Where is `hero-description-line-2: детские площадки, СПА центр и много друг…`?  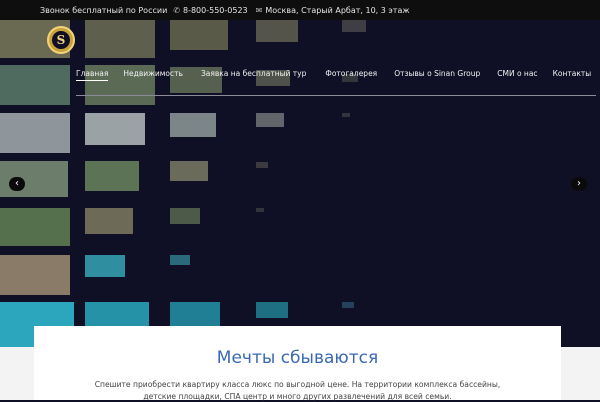 hero-description-line-2: детские площадки, СПА центр и много друг… is located at coordinates (297, 396).